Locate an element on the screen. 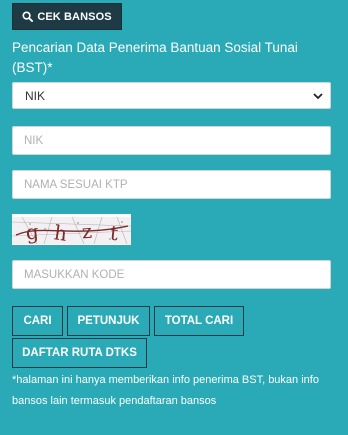 Image resolution: width=348 pixels, height=435 pixels. cek-bansos-label: CEK BANSOS is located at coordinates (74, 16).